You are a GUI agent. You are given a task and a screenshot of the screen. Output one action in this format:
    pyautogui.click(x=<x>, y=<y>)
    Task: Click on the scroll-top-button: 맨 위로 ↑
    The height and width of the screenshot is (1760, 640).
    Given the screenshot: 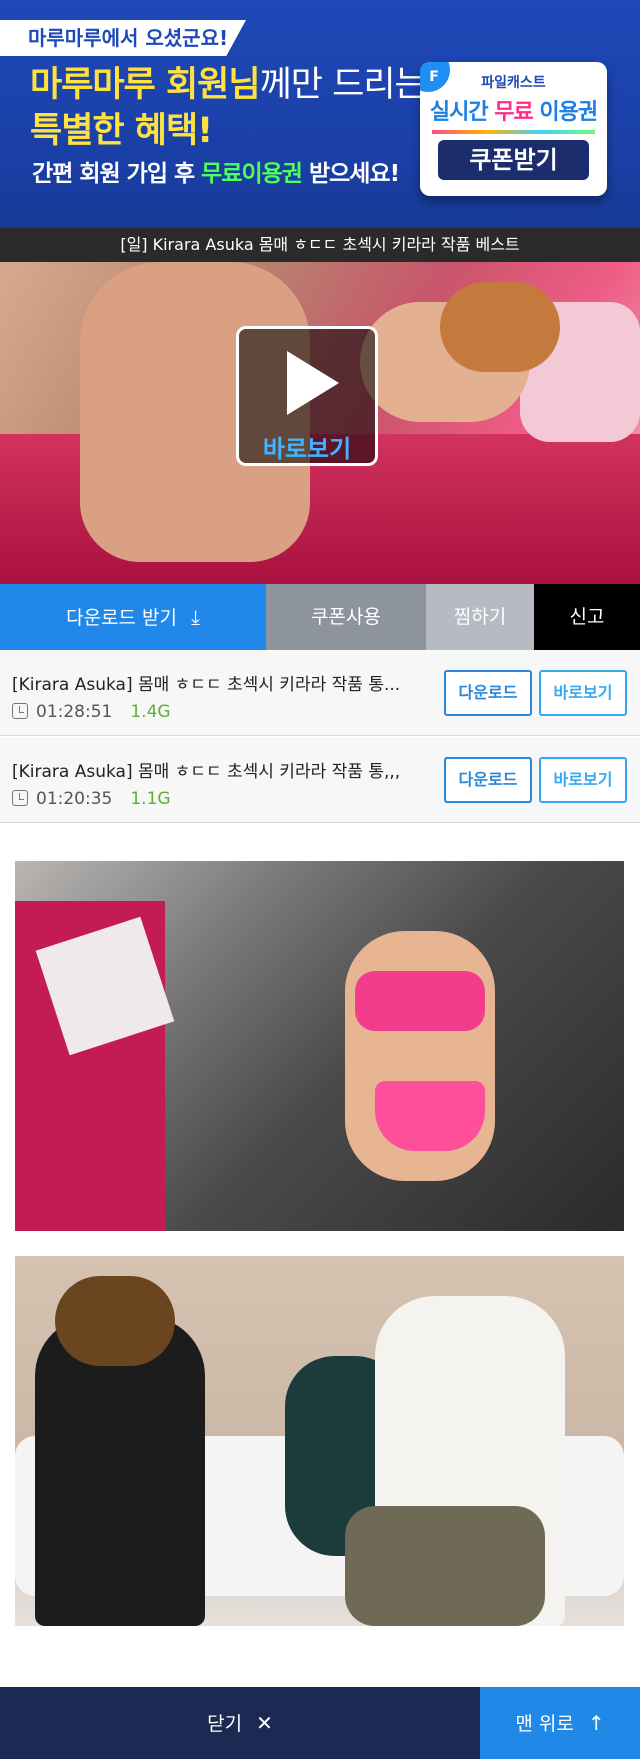 What is the action you would take?
    pyautogui.click(x=560, y=1723)
    